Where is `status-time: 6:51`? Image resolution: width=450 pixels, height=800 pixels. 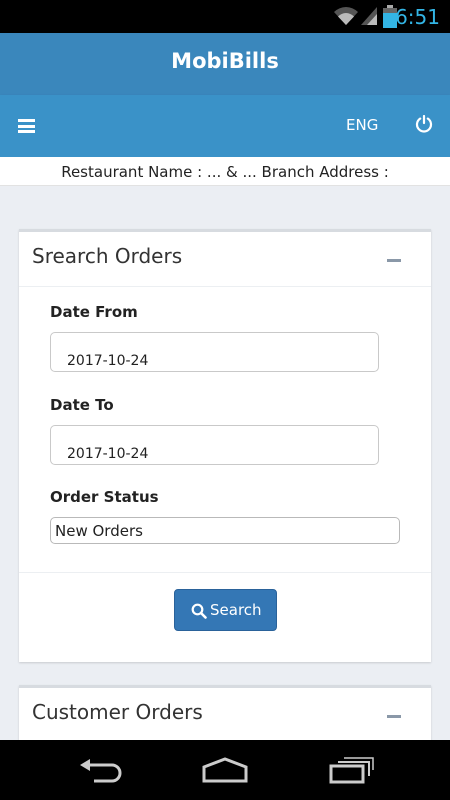 status-time: 6:51 is located at coordinates (417, 17).